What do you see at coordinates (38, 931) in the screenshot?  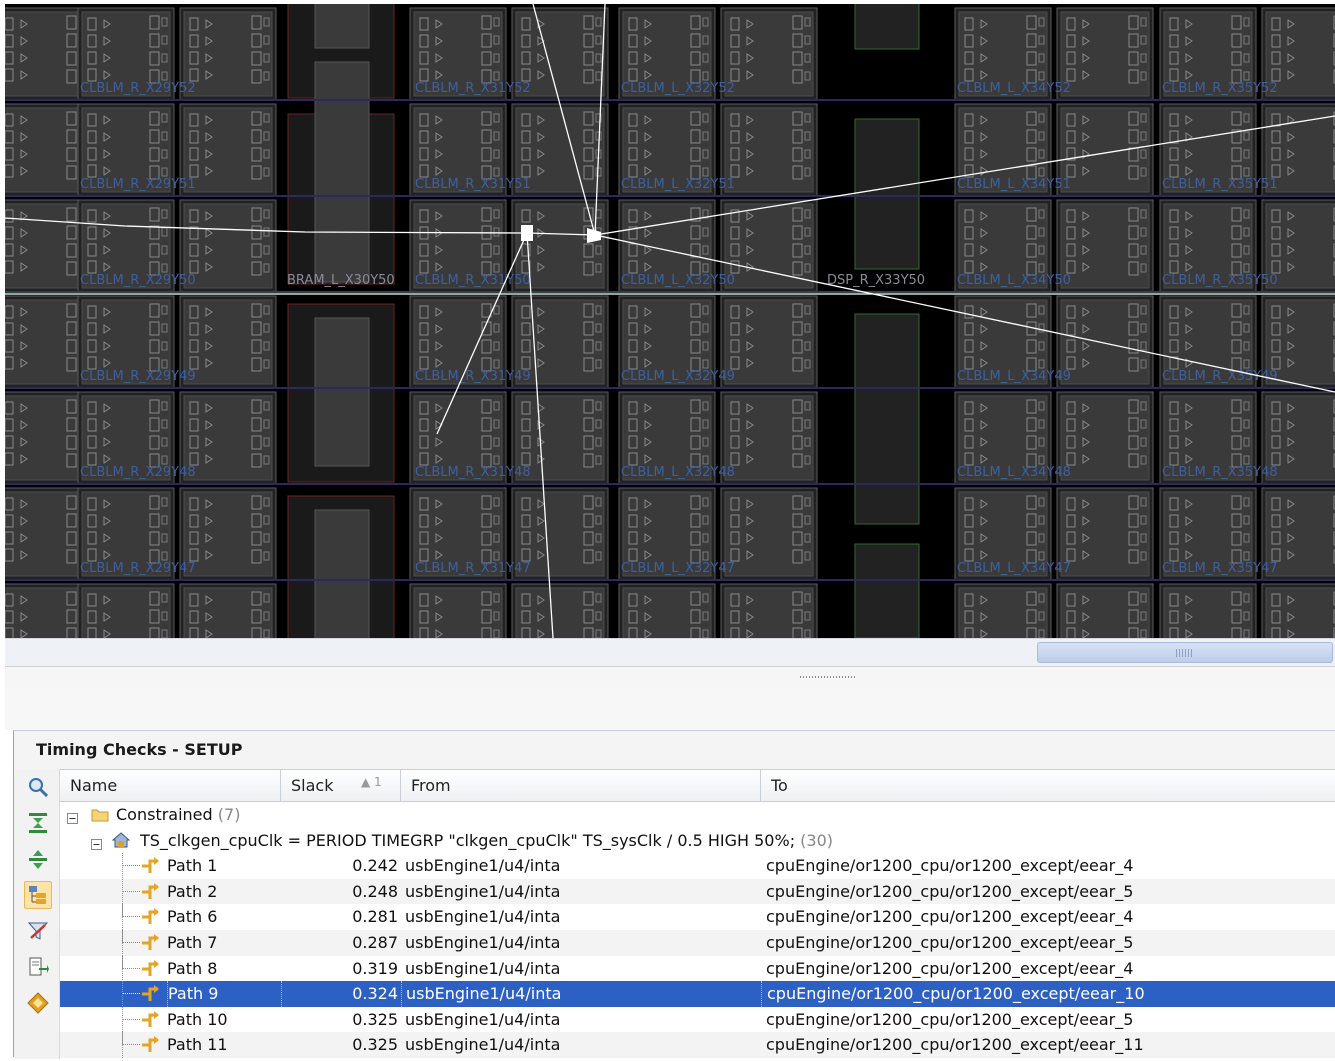 I see `clear-filter-icon` at bounding box center [38, 931].